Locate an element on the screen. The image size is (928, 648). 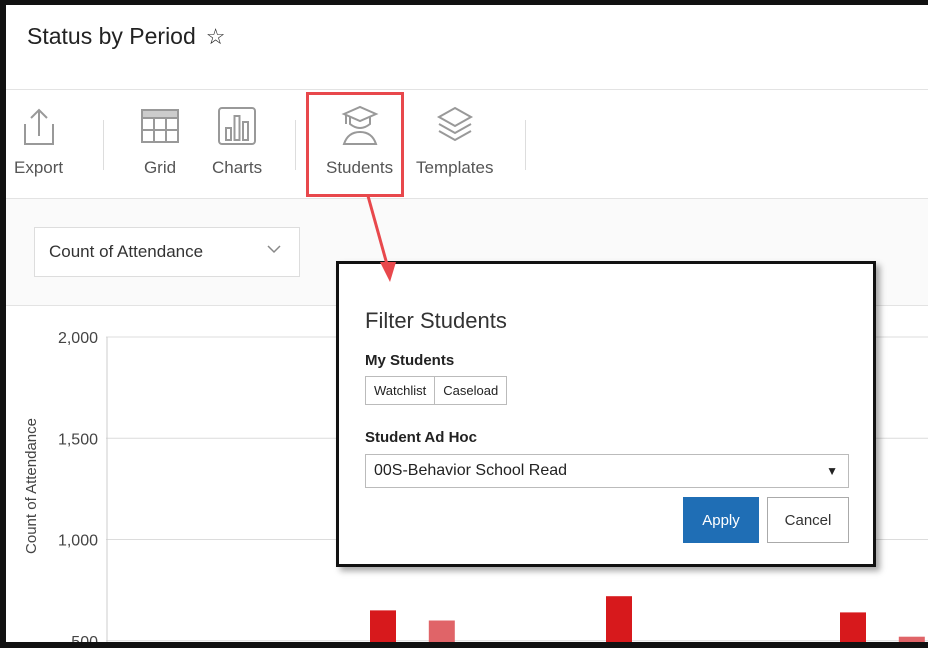
ad-hoc-label: Student Ad Hoc is located at coordinates (421, 437).